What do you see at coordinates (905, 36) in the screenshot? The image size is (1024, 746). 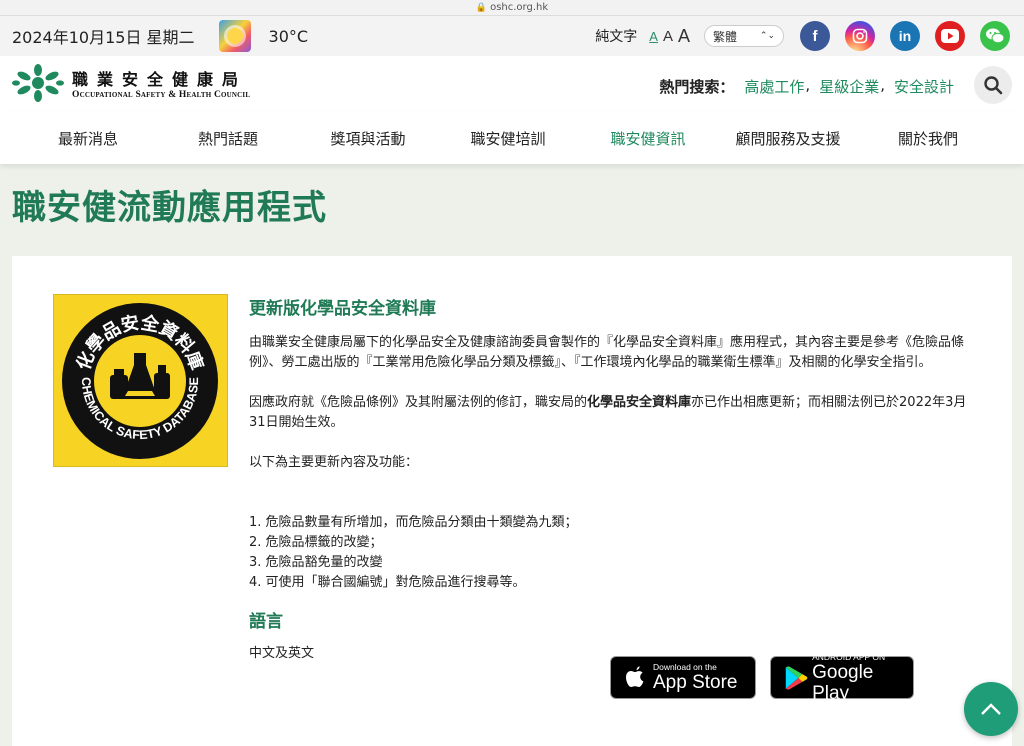 I see `linkedin-icon: in` at bounding box center [905, 36].